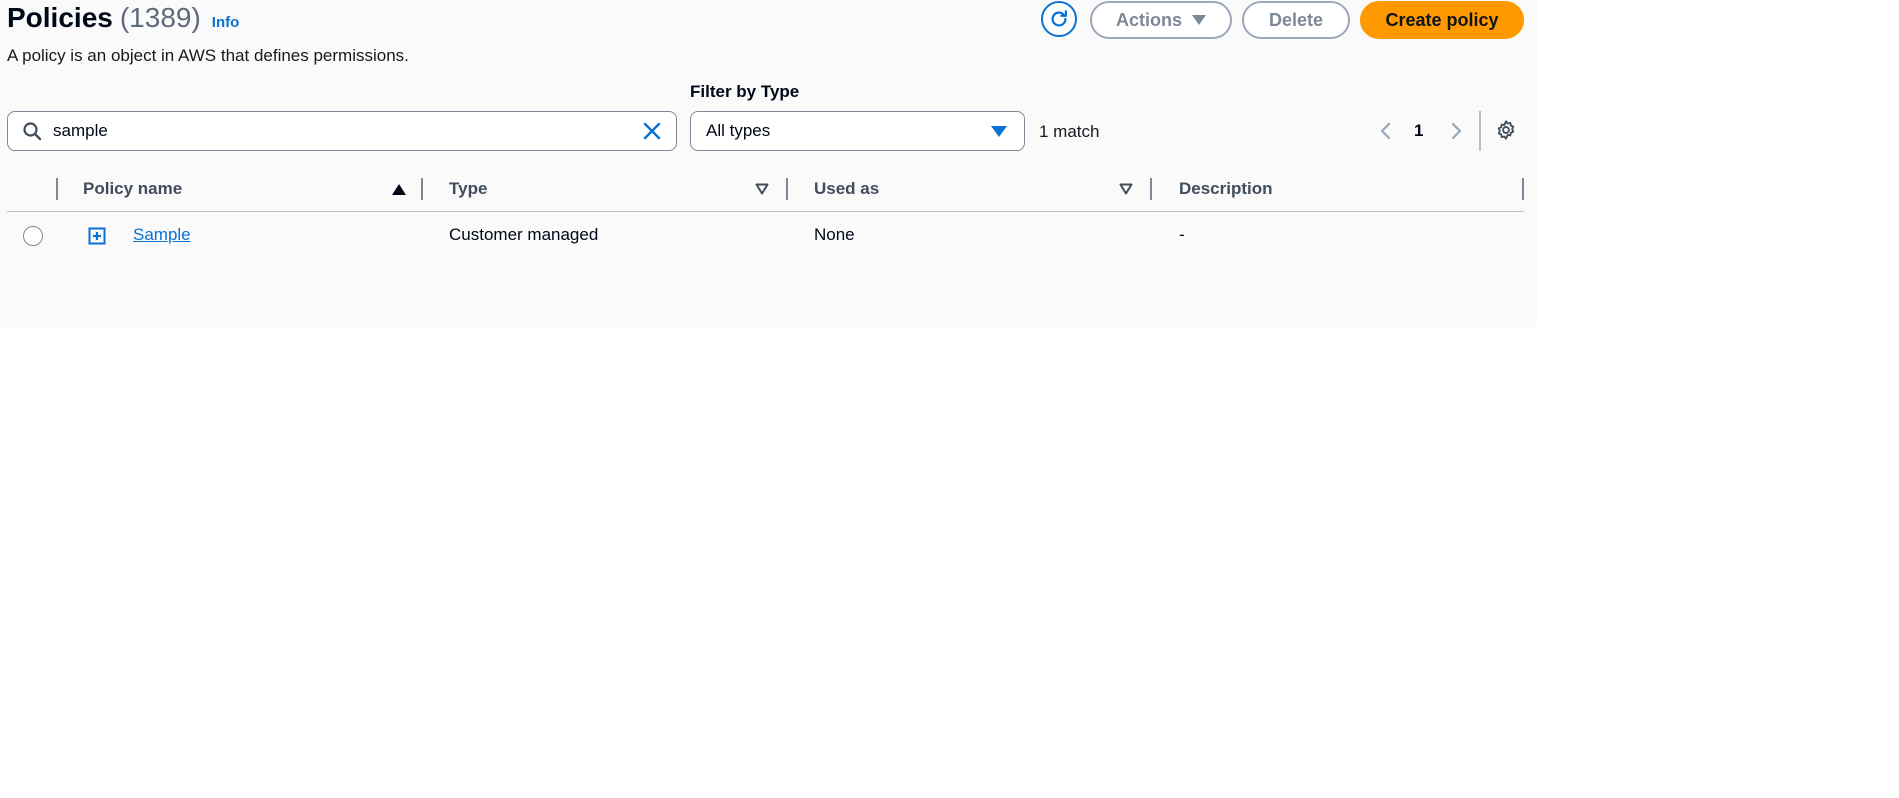  I want to click on refresh-icon, so click(1059, 18).